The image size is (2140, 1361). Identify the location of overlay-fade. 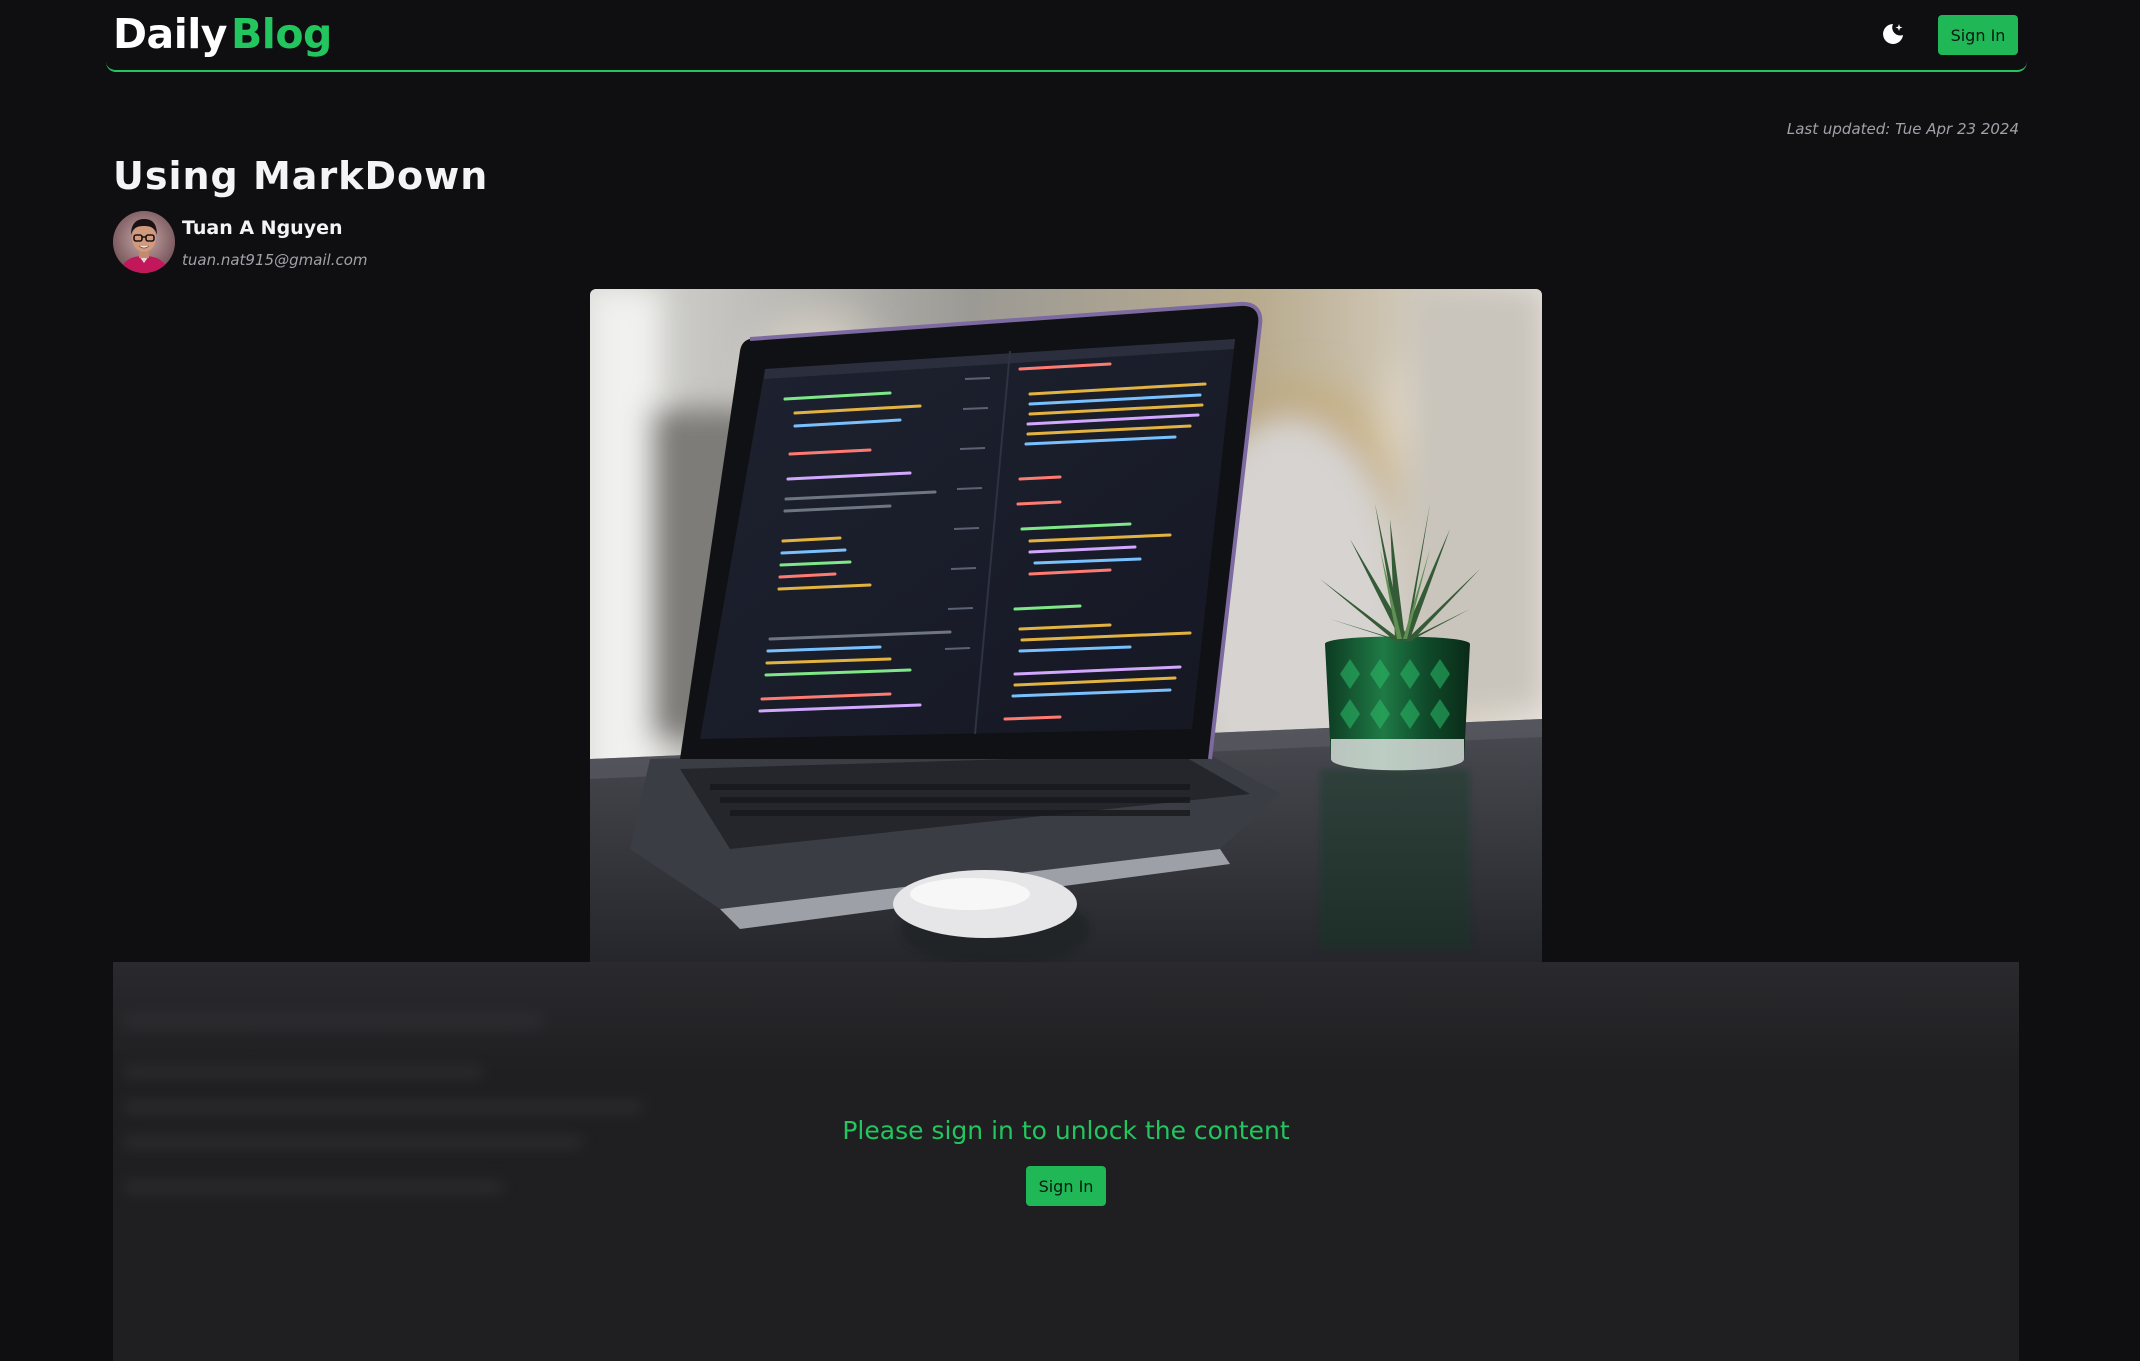
(1066, 1017).